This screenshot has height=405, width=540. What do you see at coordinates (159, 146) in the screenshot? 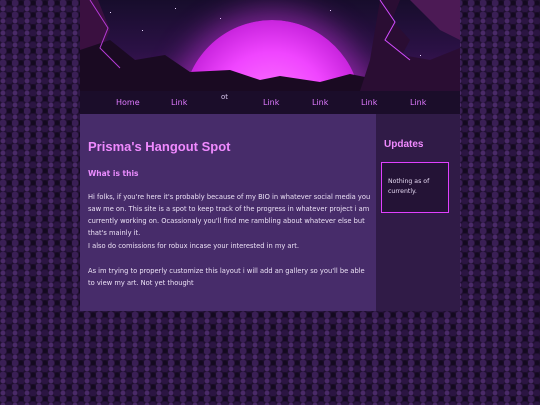
I see `page-title: Prisma's Hangout Spot` at bounding box center [159, 146].